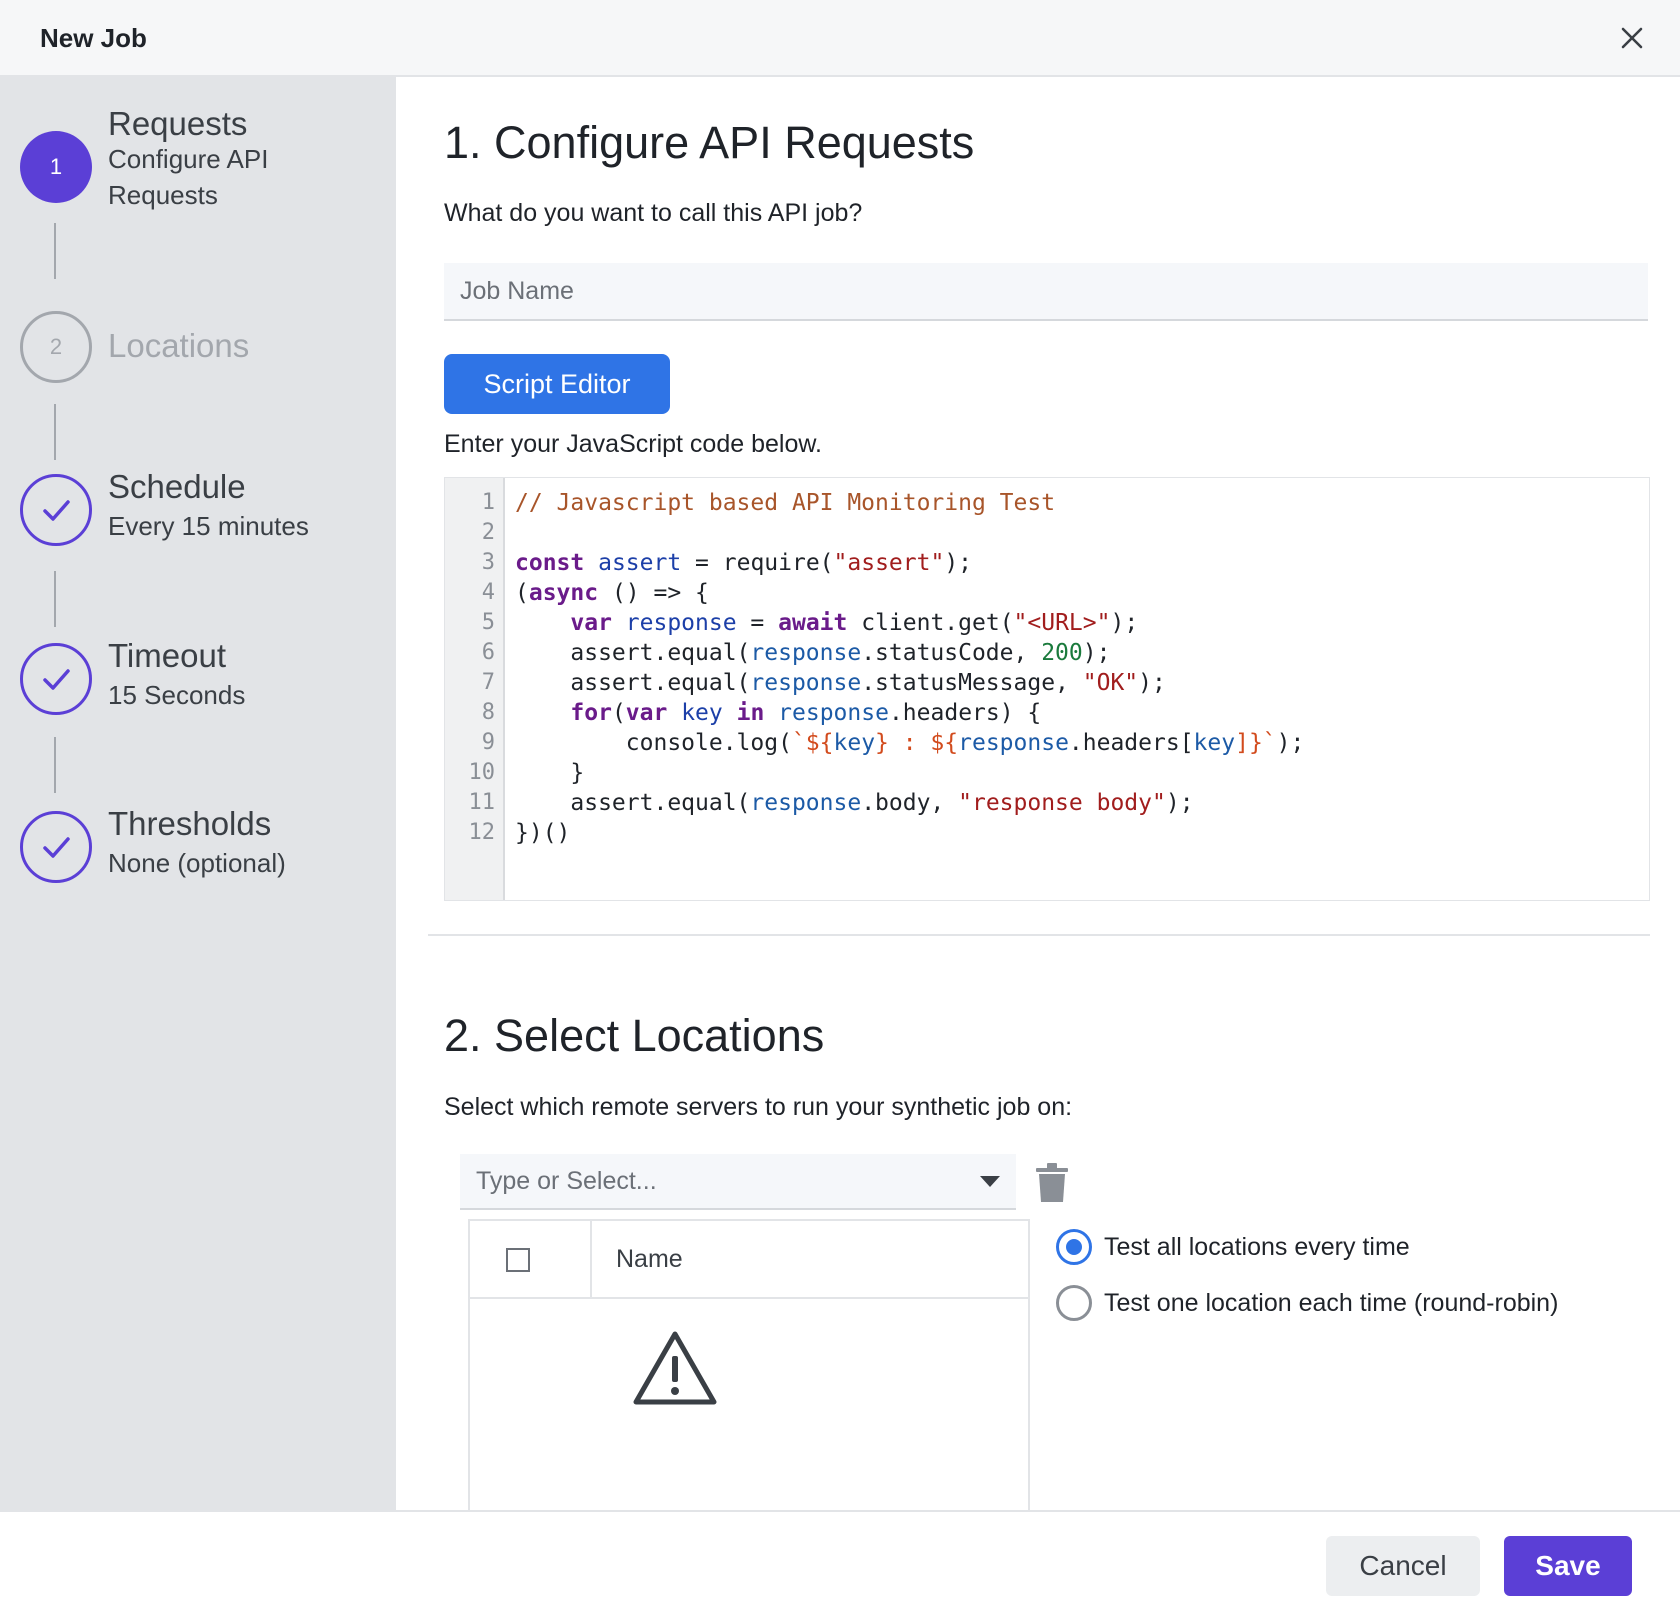 This screenshot has width=1680, height=1614. What do you see at coordinates (188, 177) in the screenshot?
I see `step-summary: Configure API Requests` at bounding box center [188, 177].